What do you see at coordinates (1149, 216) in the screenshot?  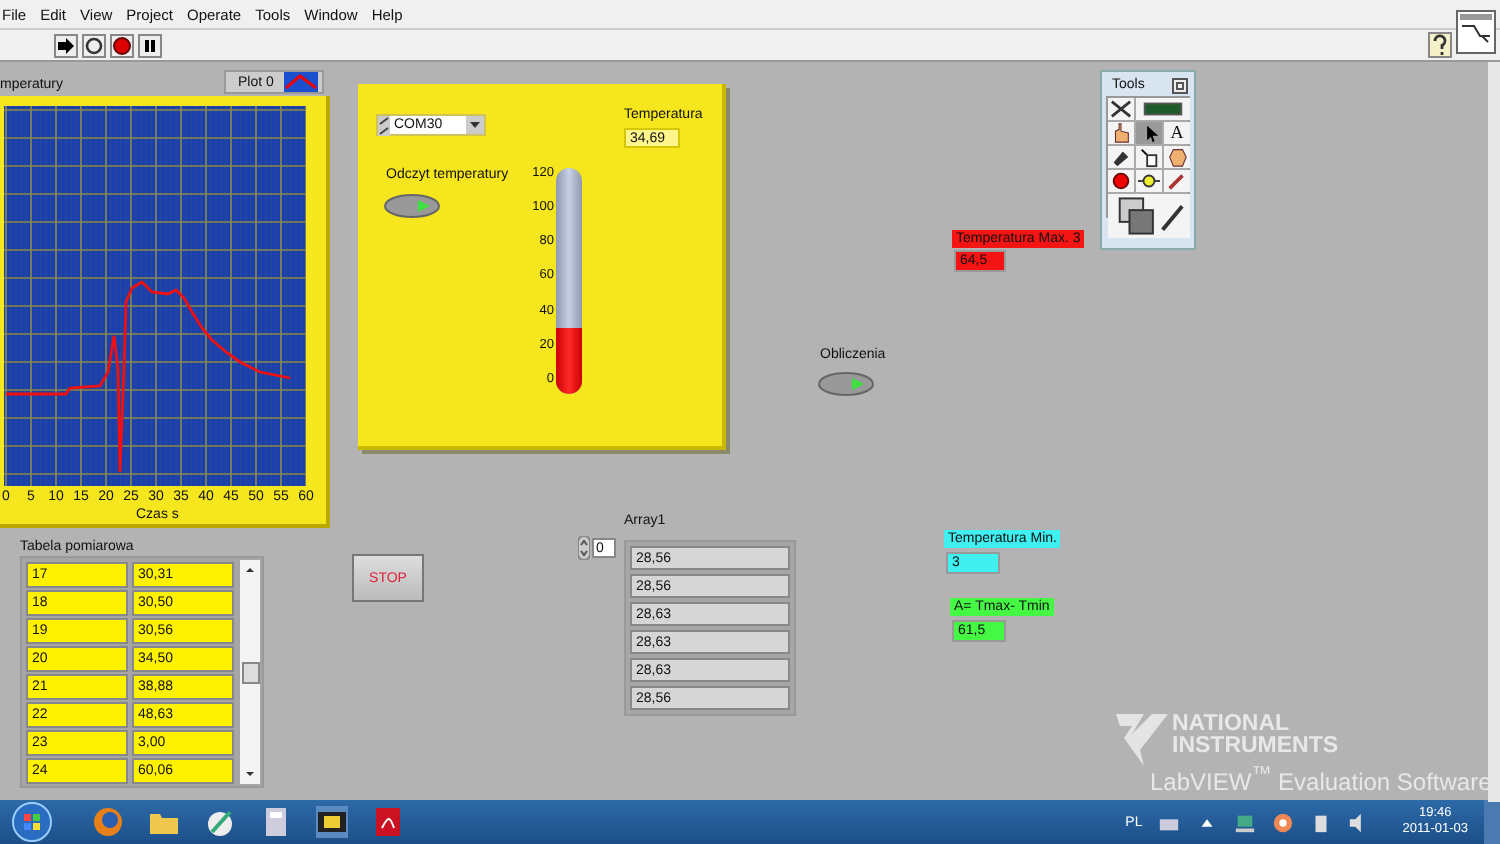 I see `color-tool-icon` at bounding box center [1149, 216].